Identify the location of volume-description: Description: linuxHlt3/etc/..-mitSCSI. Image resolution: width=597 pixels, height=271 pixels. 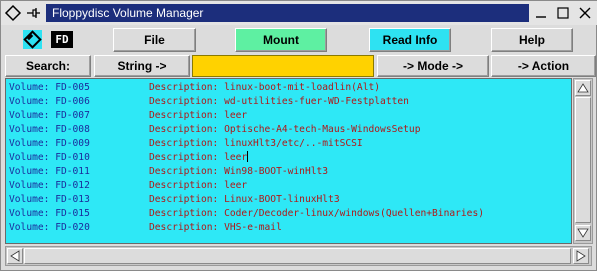
(256, 143).